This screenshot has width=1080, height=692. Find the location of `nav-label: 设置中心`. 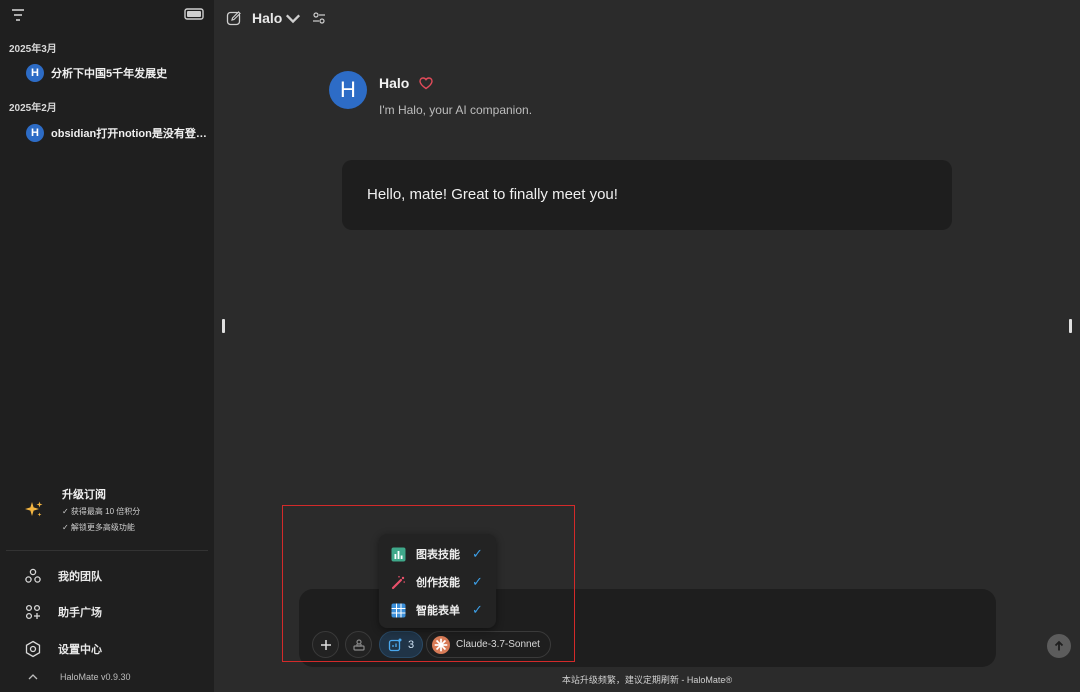

nav-label: 设置中心 is located at coordinates (80, 650).